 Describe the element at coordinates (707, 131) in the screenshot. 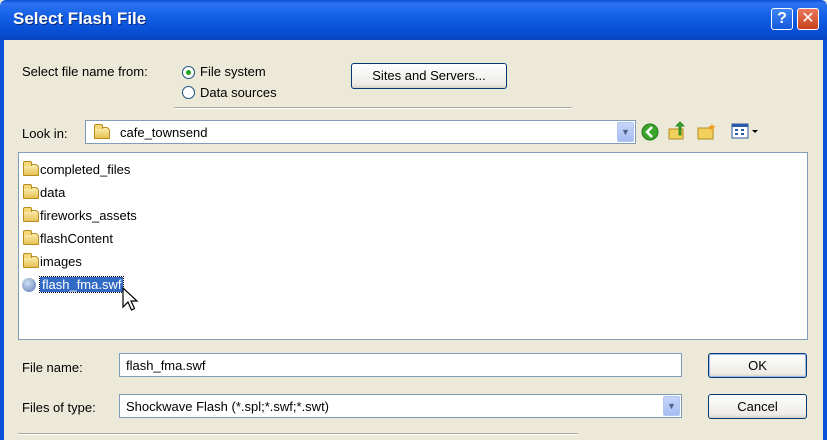

I see `new-folder-icon` at that location.